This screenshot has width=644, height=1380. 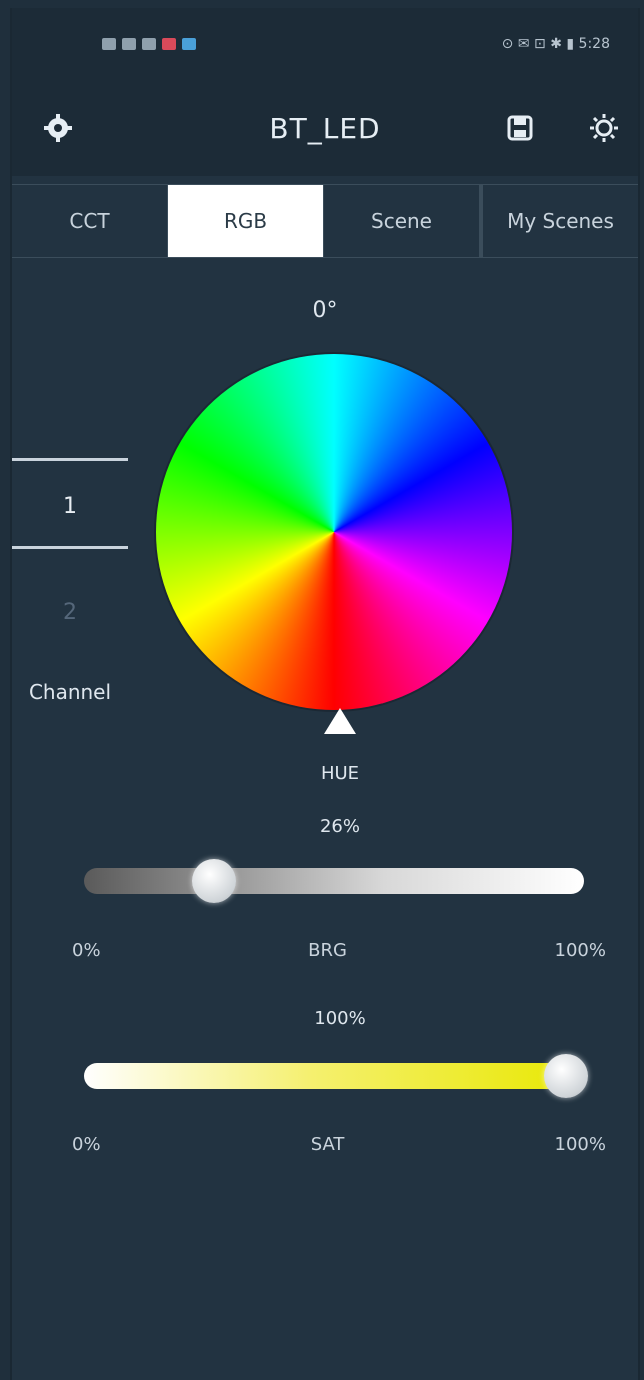 What do you see at coordinates (70, 547) in the screenshot?
I see `channel-divider-bottom` at bounding box center [70, 547].